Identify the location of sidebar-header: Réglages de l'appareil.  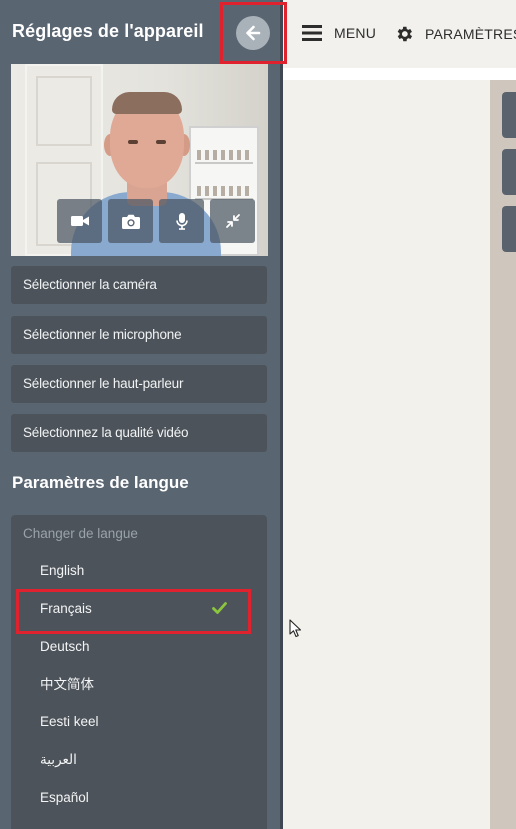
(140, 32).